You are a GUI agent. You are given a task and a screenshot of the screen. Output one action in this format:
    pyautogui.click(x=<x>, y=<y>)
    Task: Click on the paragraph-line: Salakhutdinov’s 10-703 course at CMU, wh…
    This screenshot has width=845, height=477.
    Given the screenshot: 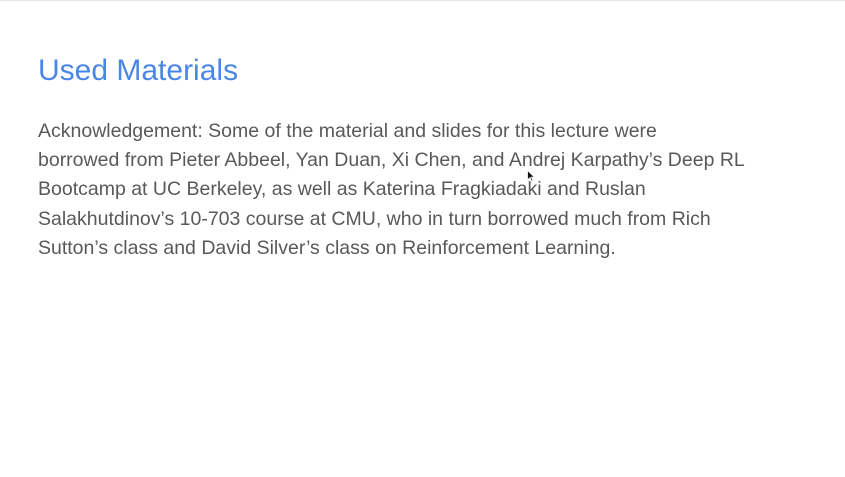 What is the action you would take?
    pyautogui.click(x=374, y=218)
    